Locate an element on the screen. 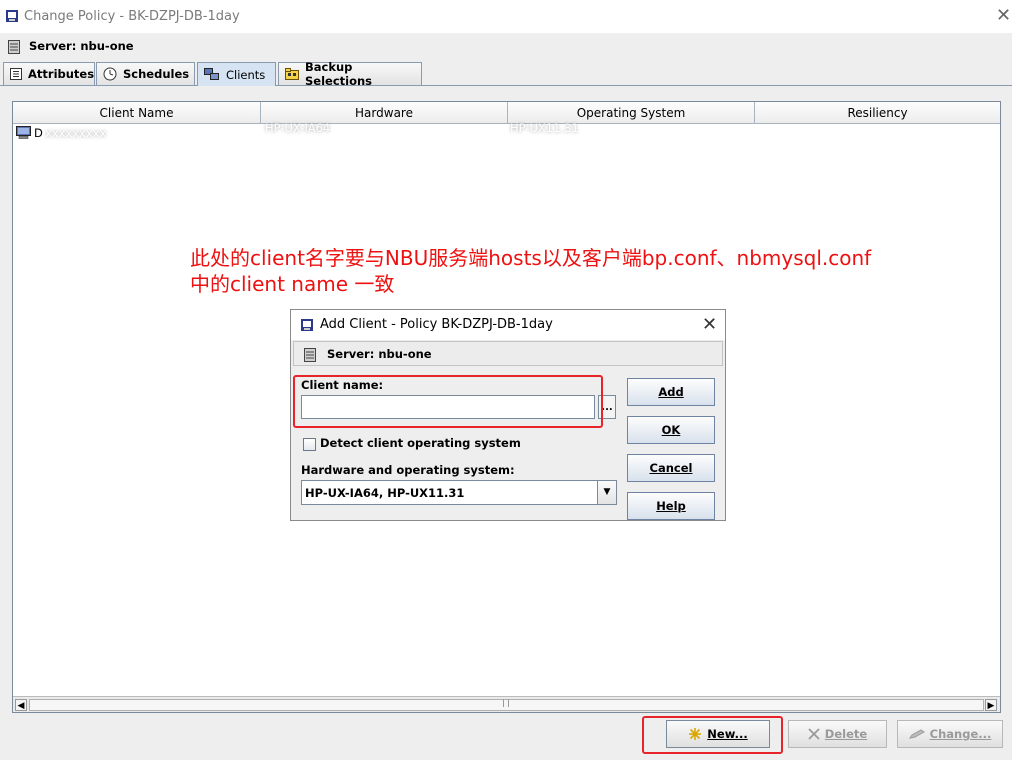  hw-os-select: HP-UX-IA64, HP-UX11.31 ▼ is located at coordinates (459, 492).